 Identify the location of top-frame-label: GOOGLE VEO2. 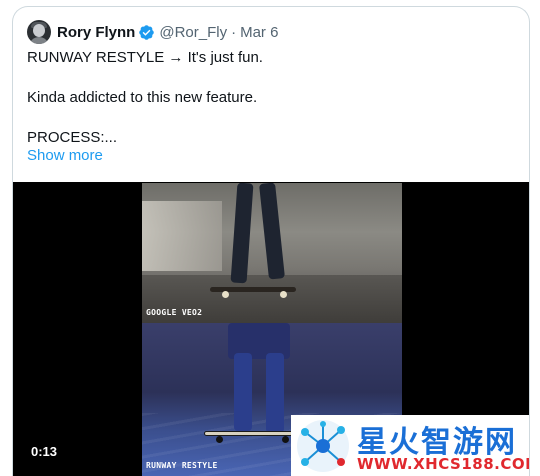
(174, 312).